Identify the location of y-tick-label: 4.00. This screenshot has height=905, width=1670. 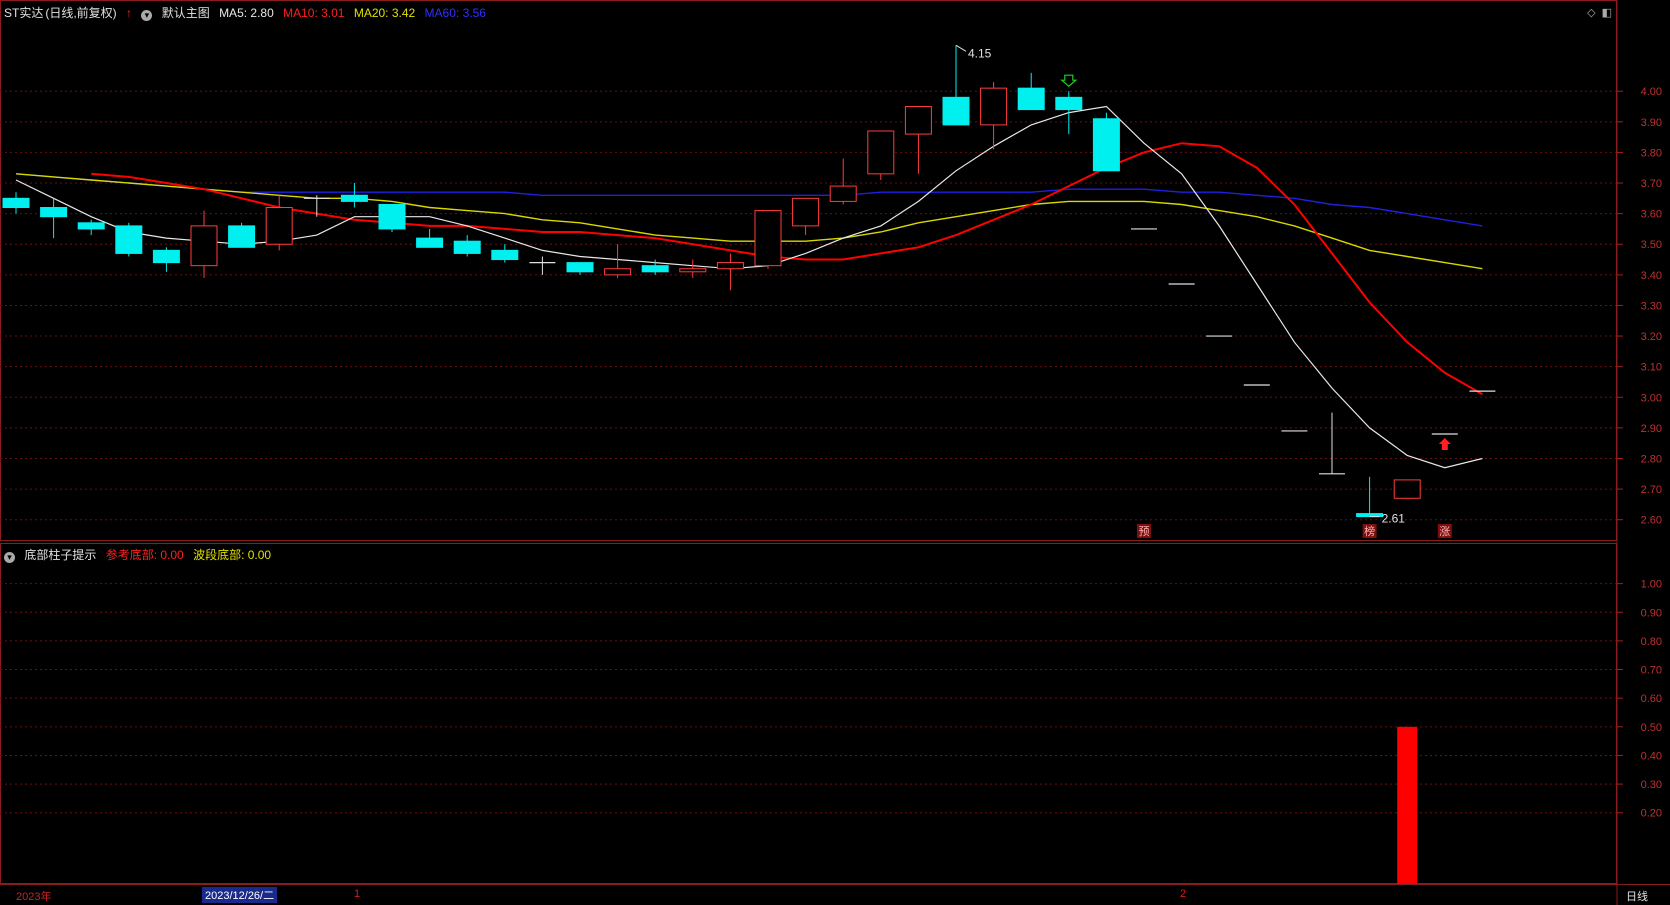
(1651, 92).